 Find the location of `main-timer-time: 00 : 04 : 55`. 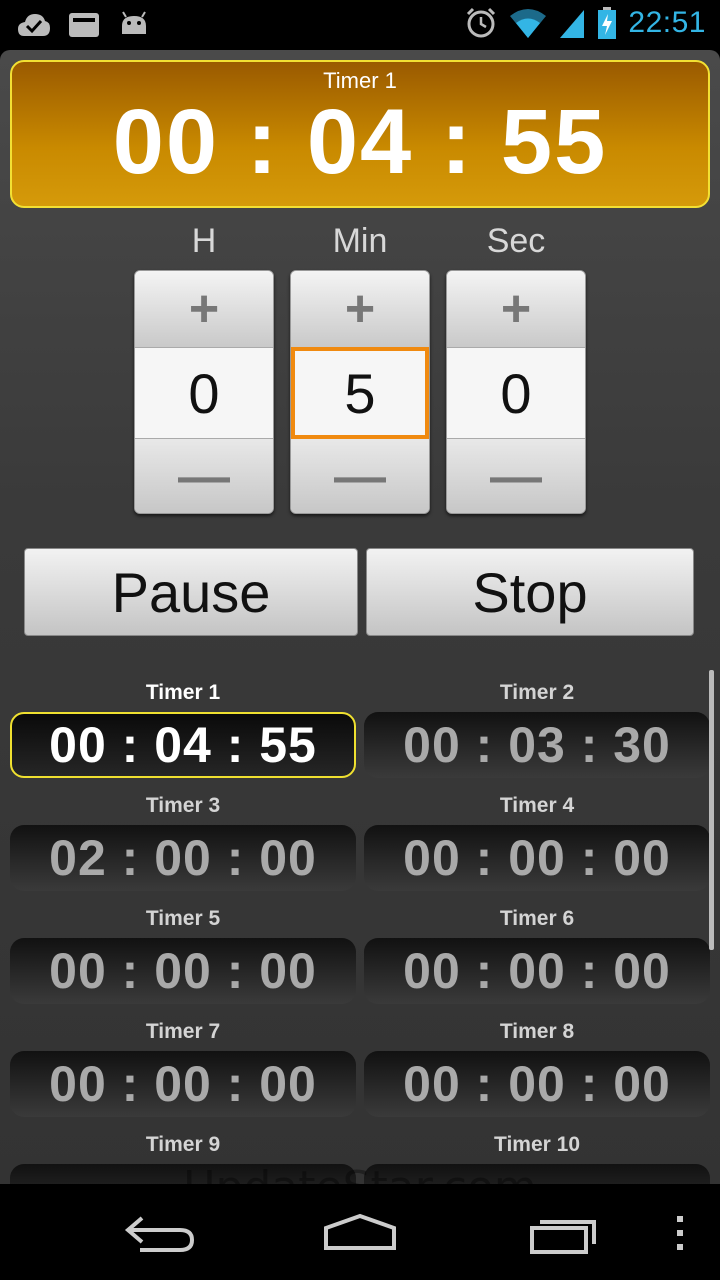

main-timer-time: 00 : 04 : 55 is located at coordinates (360, 142).